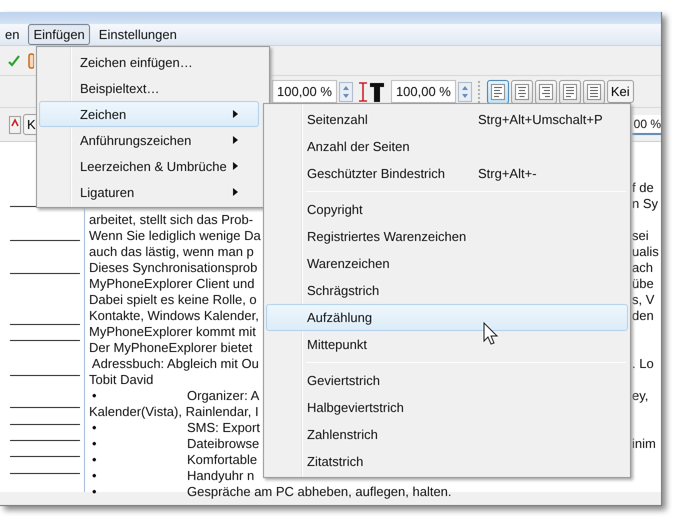 The width and height of the screenshot is (675, 530). What do you see at coordinates (447, 380) in the screenshot?
I see `menu-item: Geviertstrich` at bounding box center [447, 380].